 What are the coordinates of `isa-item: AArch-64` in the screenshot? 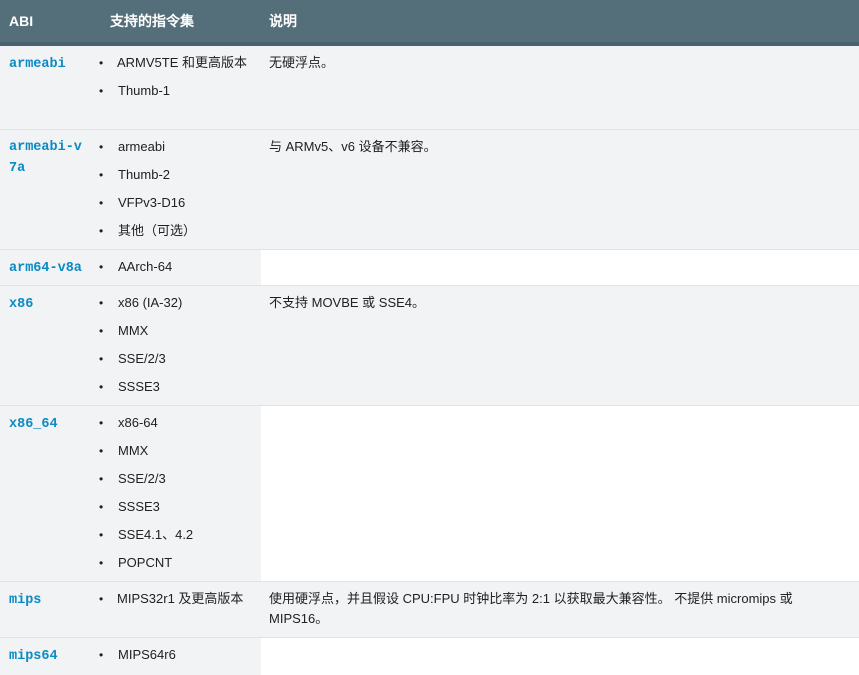 It's located at (180, 267).